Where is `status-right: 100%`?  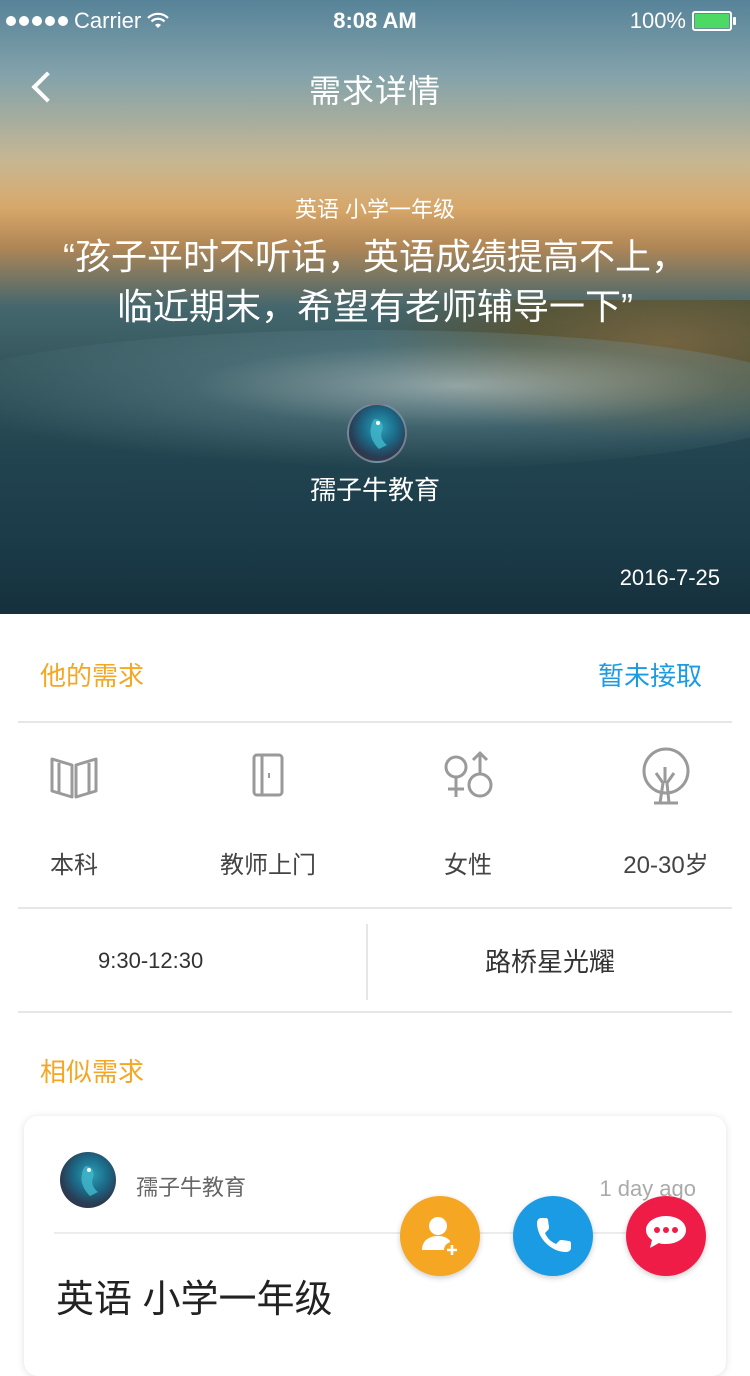 status-right: 100% is located at coordinates (682, 21).